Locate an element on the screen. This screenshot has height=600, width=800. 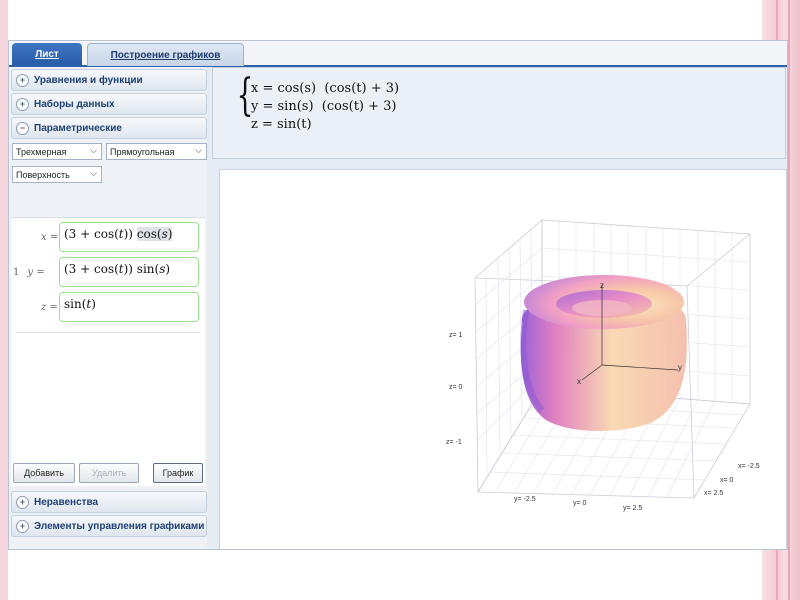
z-tick-label: z= -1 is located at coordinates (454, 442).